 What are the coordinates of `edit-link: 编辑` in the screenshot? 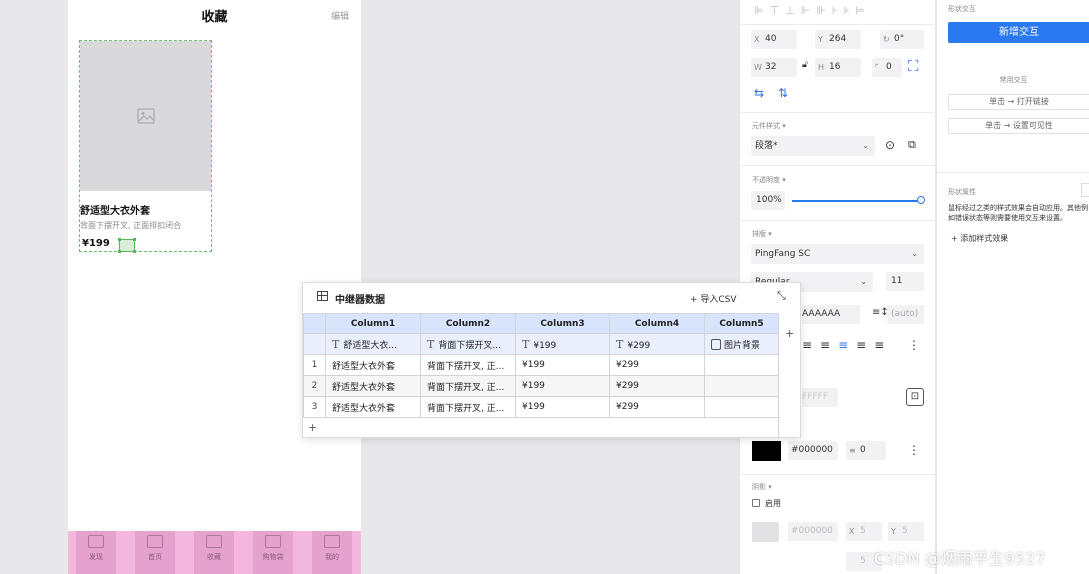 It's located at (340, 15).